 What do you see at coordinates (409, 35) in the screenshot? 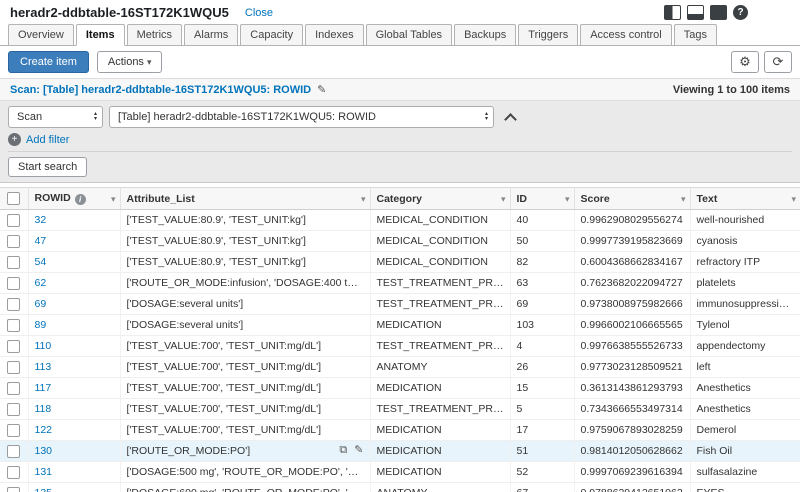
I see `tab-global-tables: Global Tables` at bounding box center [409, 35].